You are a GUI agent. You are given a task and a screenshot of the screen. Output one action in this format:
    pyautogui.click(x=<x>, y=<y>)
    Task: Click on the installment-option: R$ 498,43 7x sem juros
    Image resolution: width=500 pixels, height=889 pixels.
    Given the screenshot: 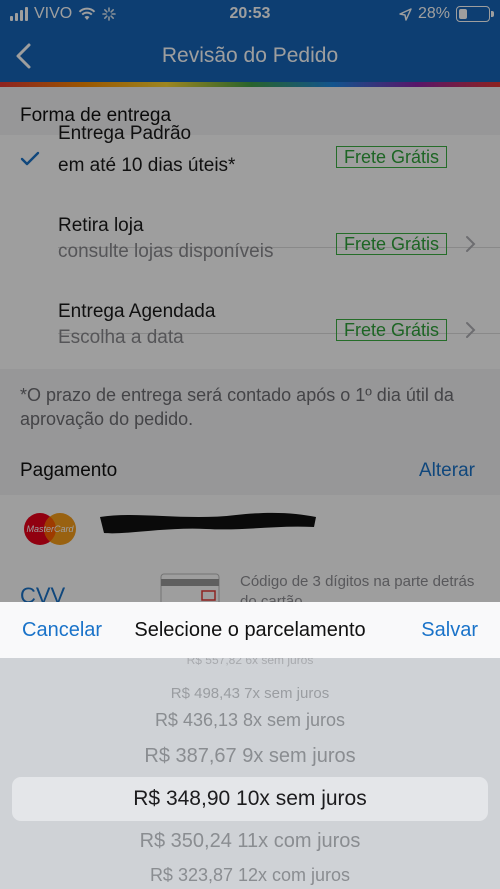 What is the action you would take?
    pyautogui.click(x=250, y=693)
    